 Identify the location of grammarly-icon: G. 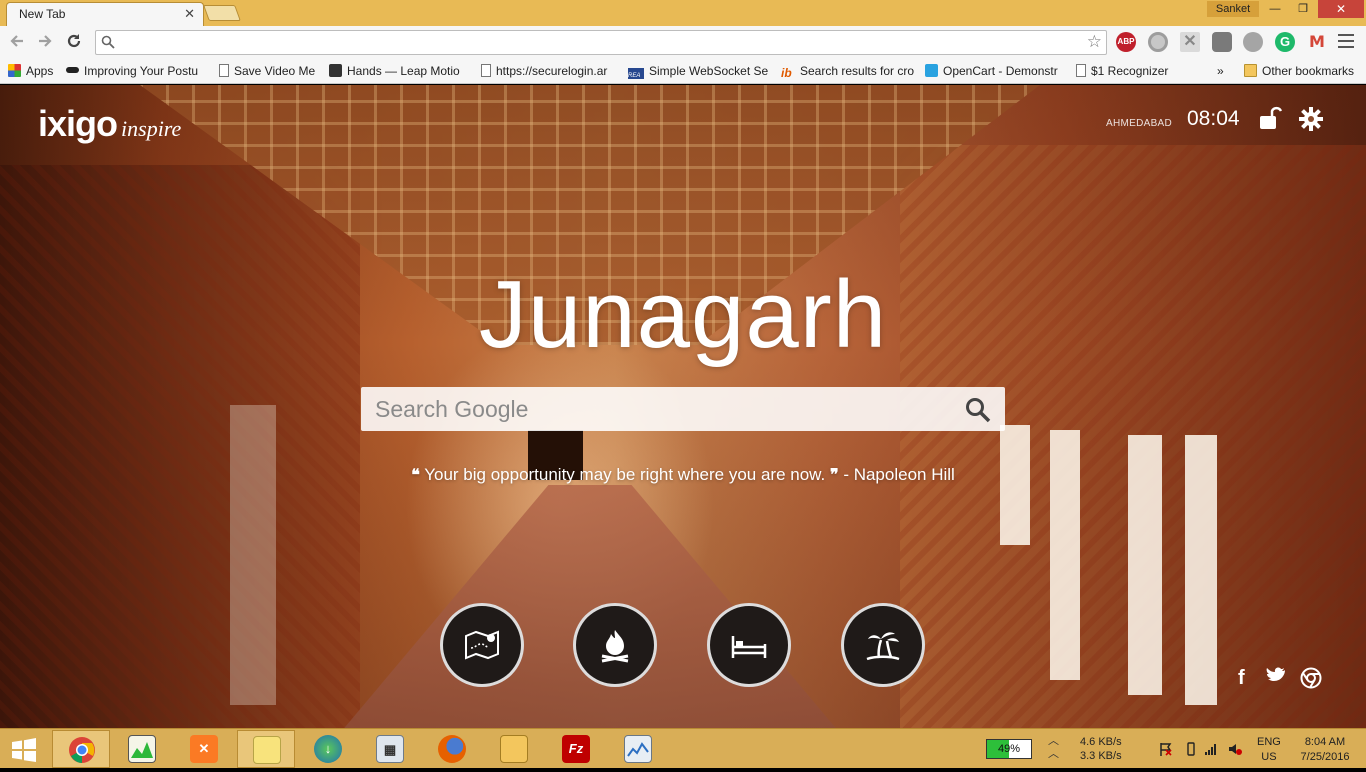
(1285, 42).